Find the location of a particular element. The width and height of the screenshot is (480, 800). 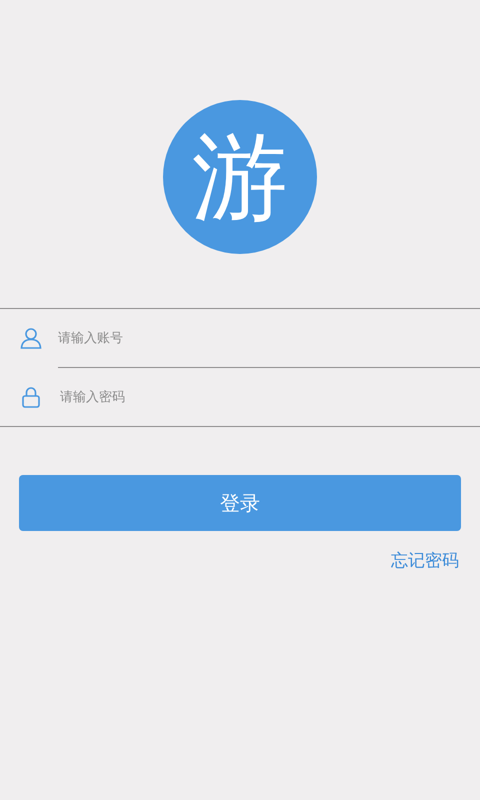

user-icon is located at coordinates (31, 338).